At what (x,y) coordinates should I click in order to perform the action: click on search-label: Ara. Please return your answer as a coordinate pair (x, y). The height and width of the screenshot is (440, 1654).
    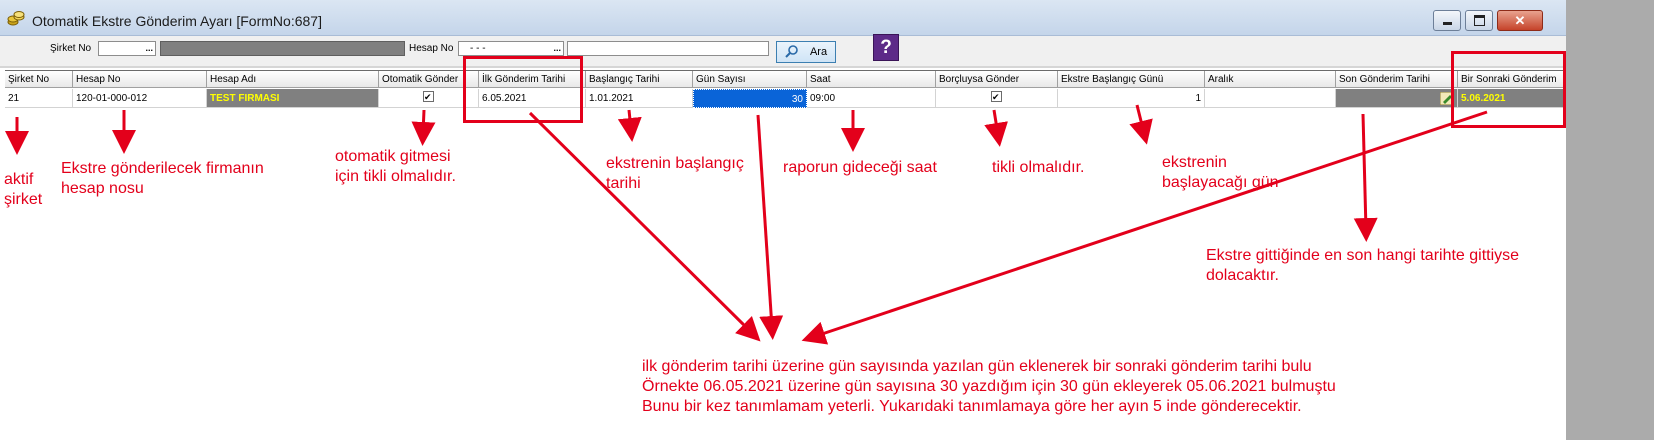
    Looking at the image, I should click on (818, 51).